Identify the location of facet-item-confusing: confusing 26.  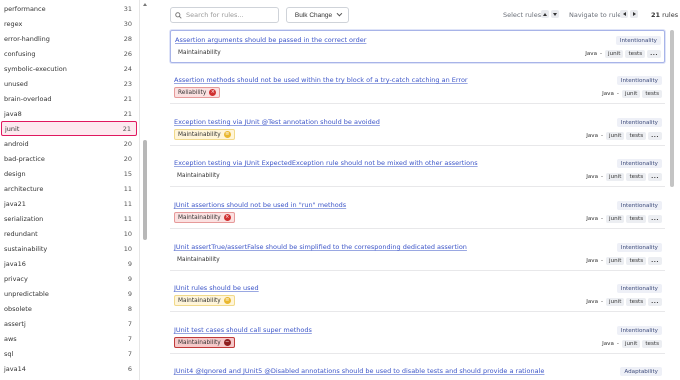
(69, 53).